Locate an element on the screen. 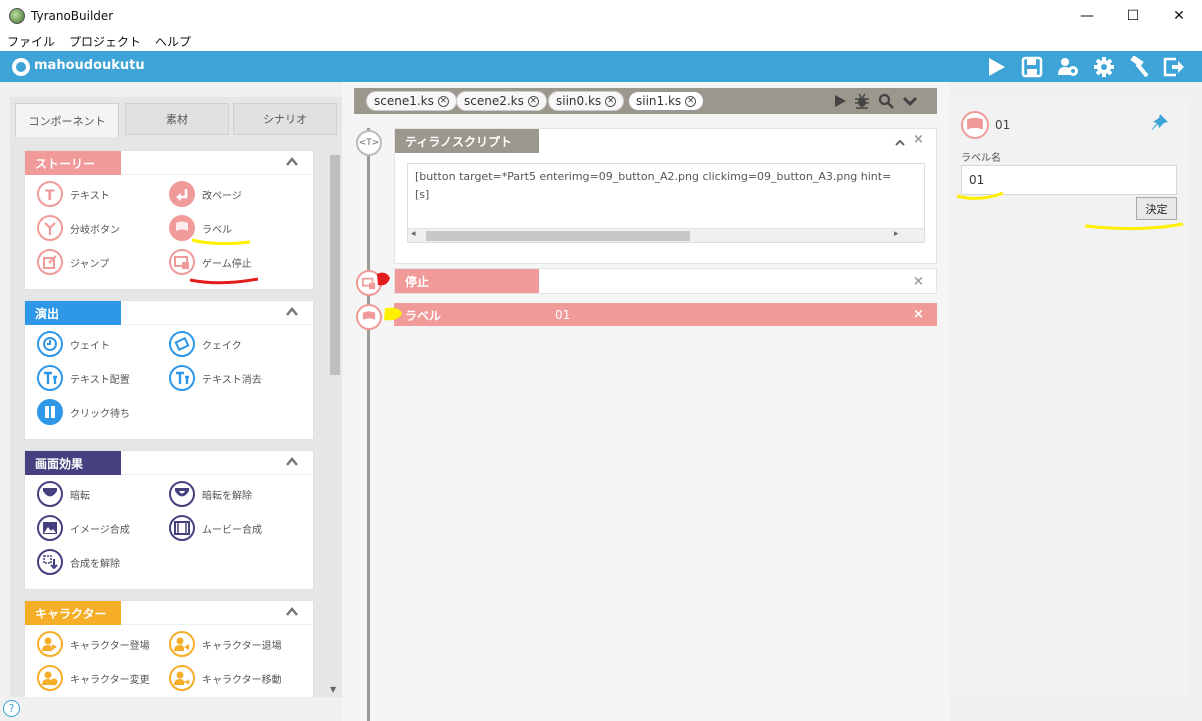 The image size is (1202, 721). bug-icon is located at coordinates (862, 101).